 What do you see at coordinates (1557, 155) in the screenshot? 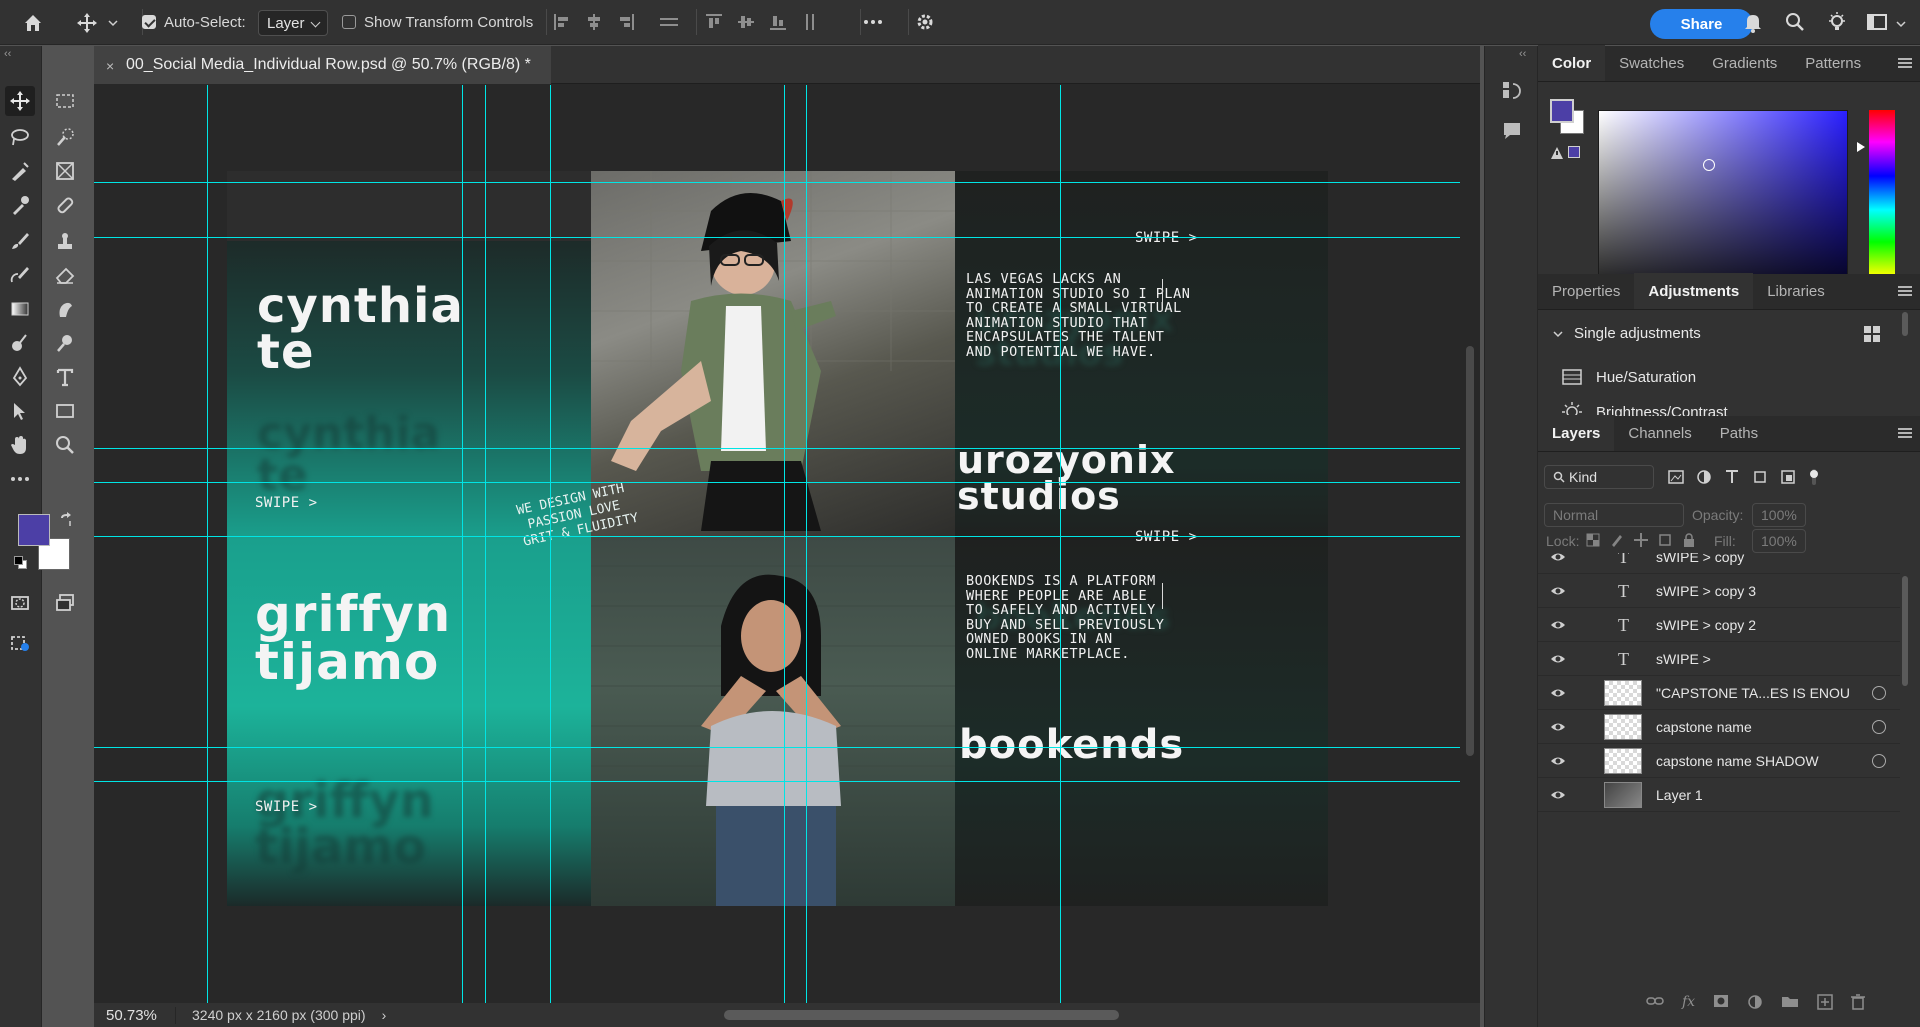
I see `gamut-warning-icon` at bounding box center [1557, 155].